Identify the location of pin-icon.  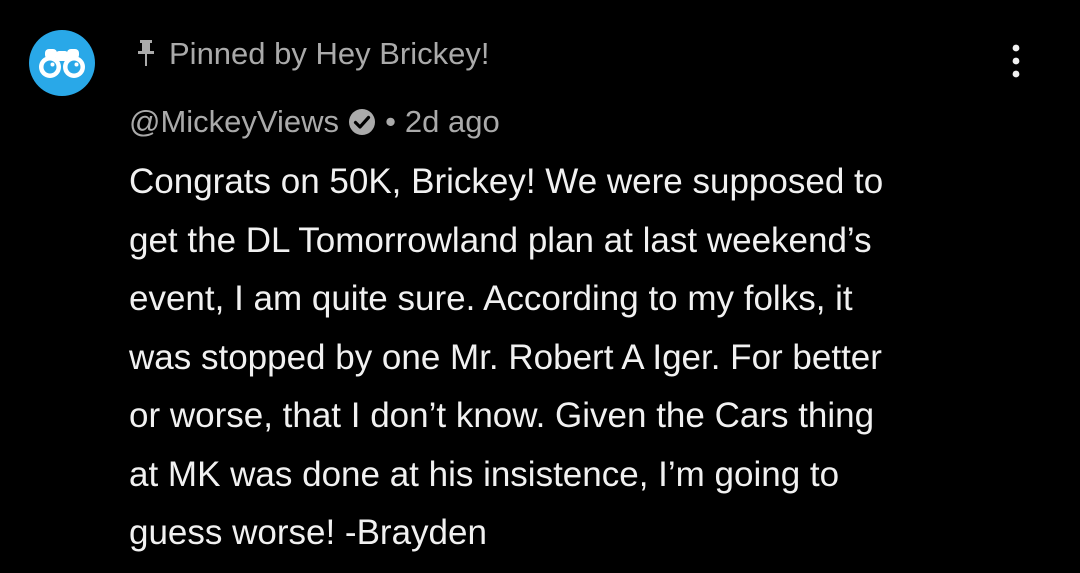
(146, 54).